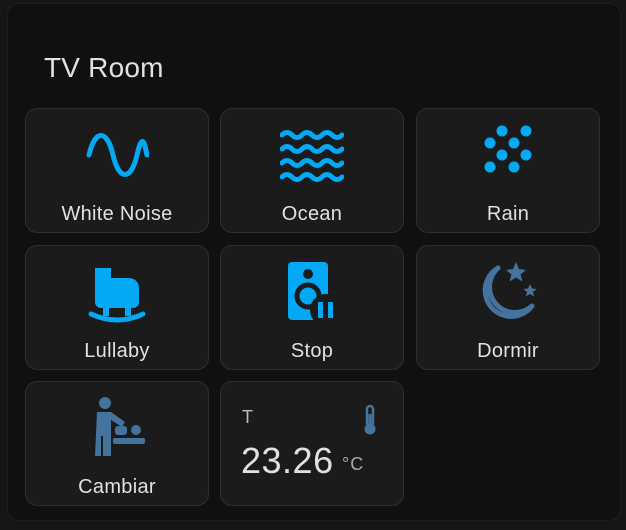 This screenshot has width=626, height=530. Describe the element at coordinates (353, 464) in the screenshot. I see `sensor-unit: °C` at that location.